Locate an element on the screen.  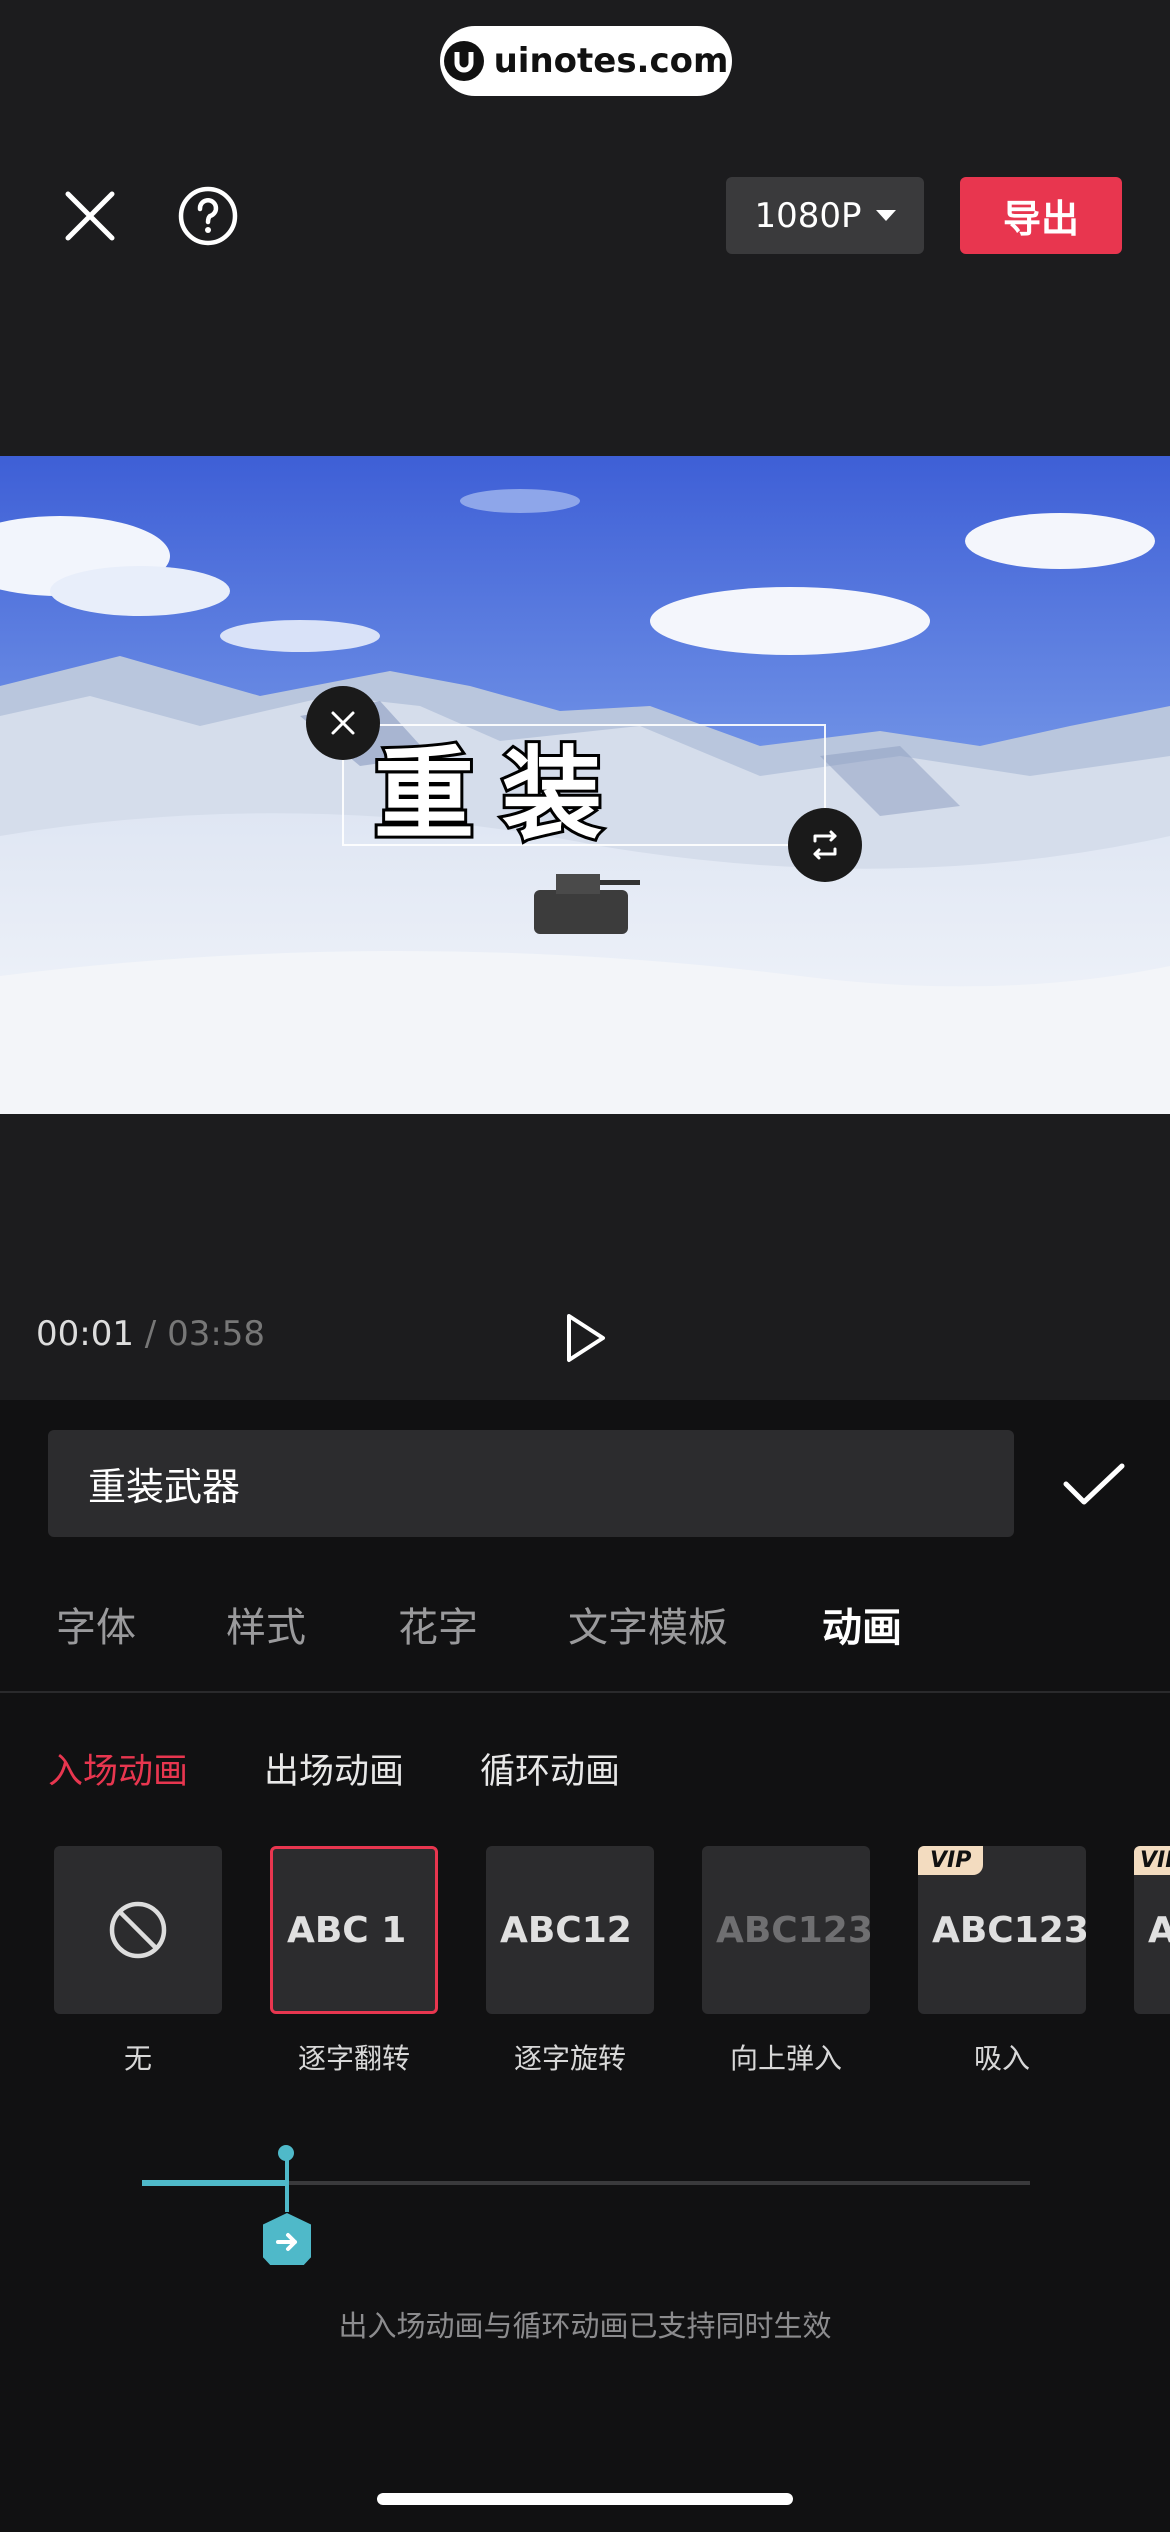
animation-none is located at coordinates (138, 1930).